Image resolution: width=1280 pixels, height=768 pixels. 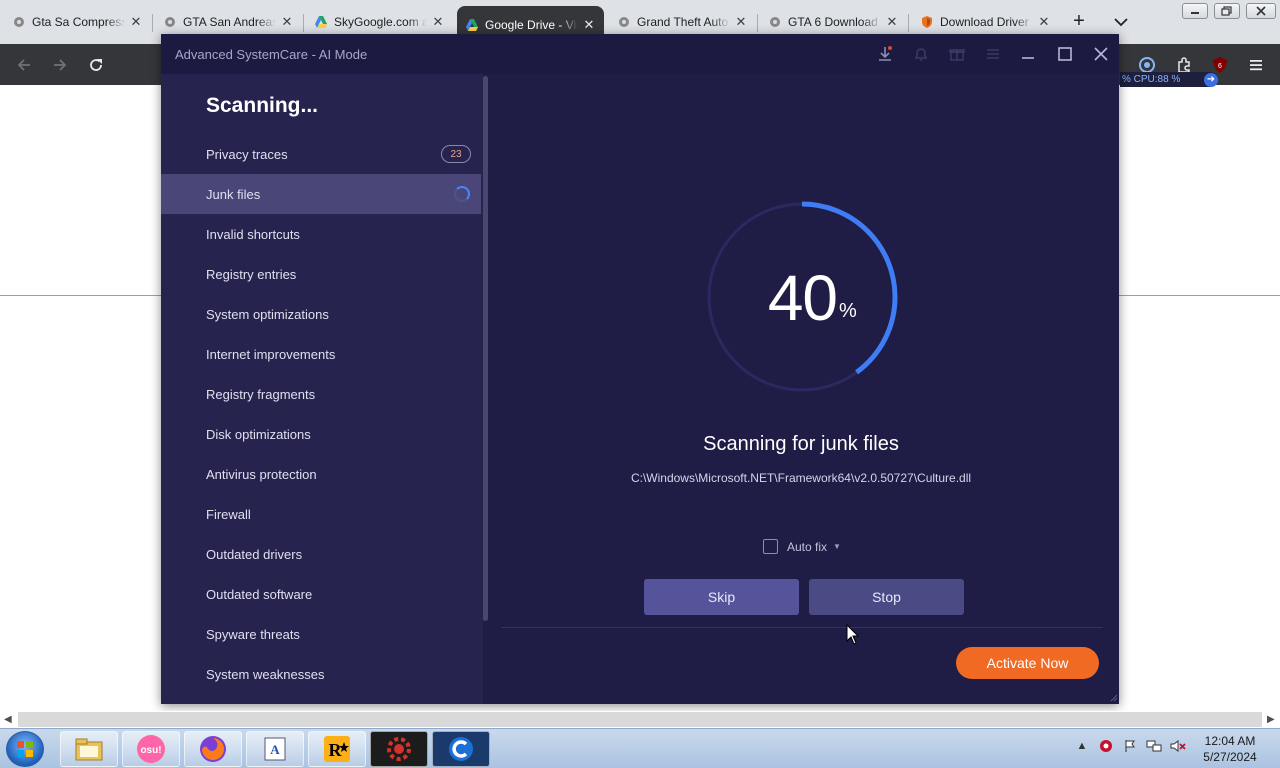 What do you see at coordinates (461, 749) in the screenshot?
I see `ccleaner-icon` at bounding box center [461, 749].